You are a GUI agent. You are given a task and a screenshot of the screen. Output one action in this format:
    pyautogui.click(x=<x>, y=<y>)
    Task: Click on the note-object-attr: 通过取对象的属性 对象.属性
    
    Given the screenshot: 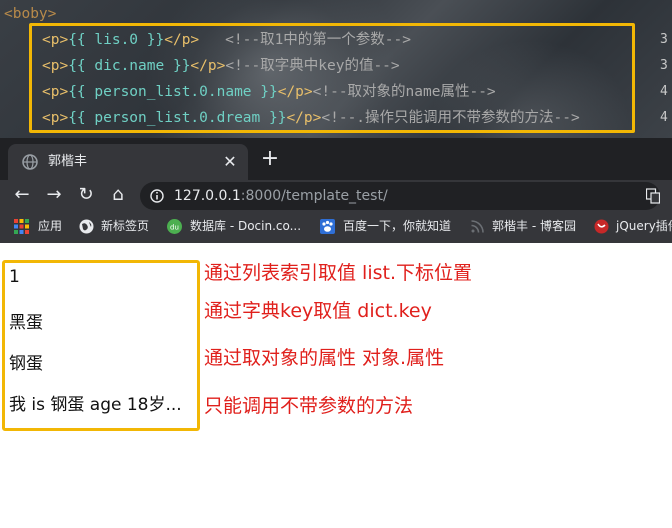 What is the action you would take?
    pyautogui.click(x=324, y=358)
    